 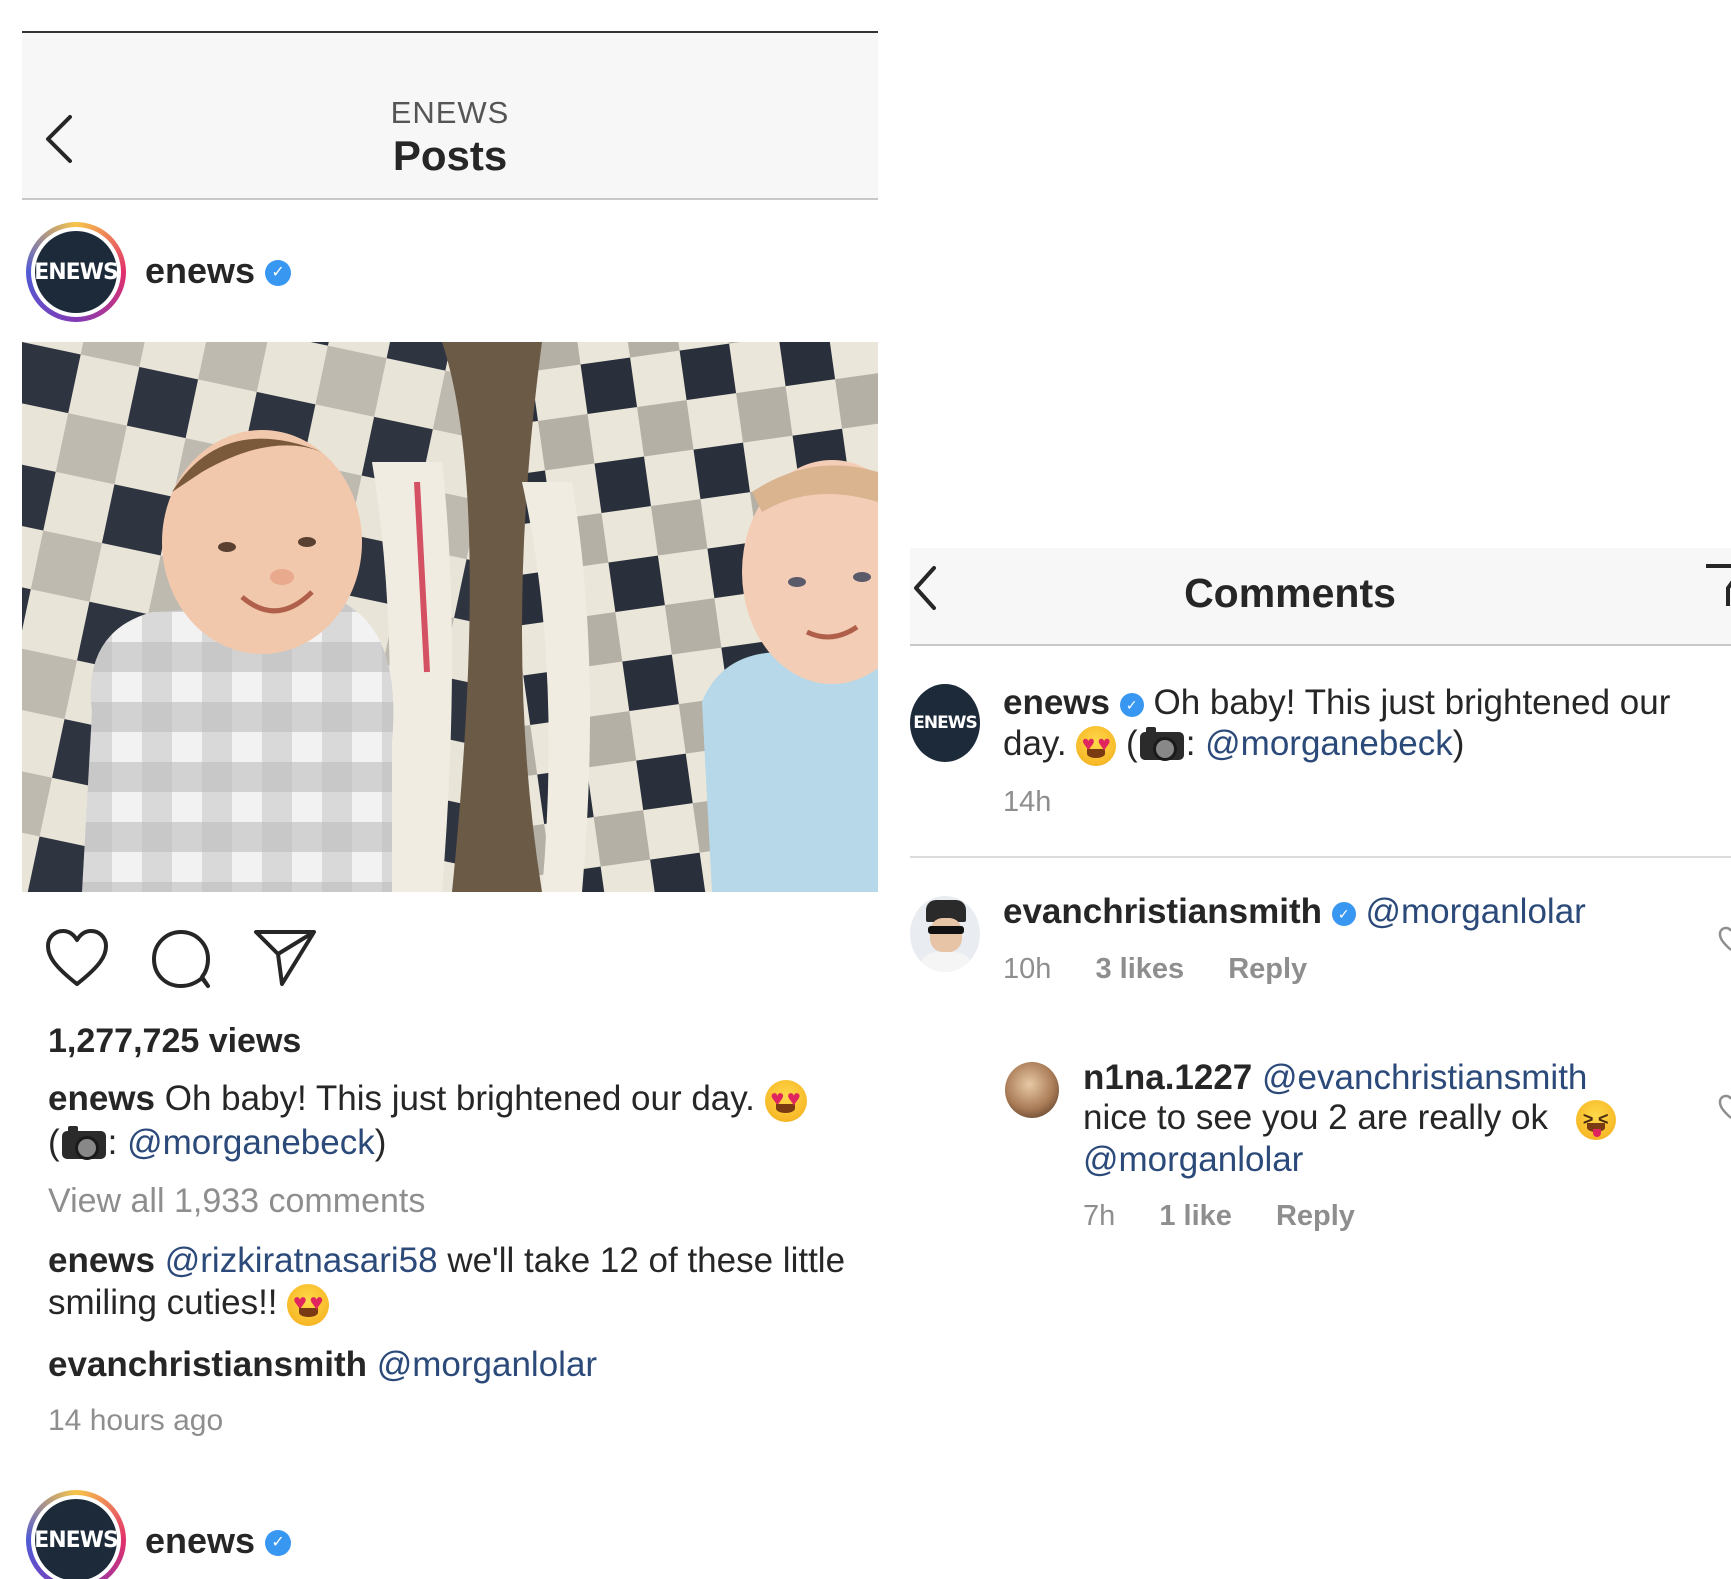 I want to click on next-post-username-text: enews, so click(x=200, y=1540).